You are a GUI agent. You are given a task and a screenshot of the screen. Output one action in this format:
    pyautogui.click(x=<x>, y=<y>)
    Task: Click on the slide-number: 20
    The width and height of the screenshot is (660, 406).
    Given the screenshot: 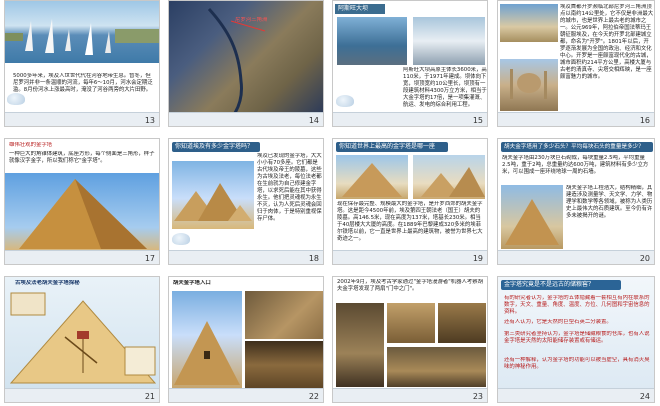 What is the action you would take?
    pyautogui.click(x=644, y=258)
    